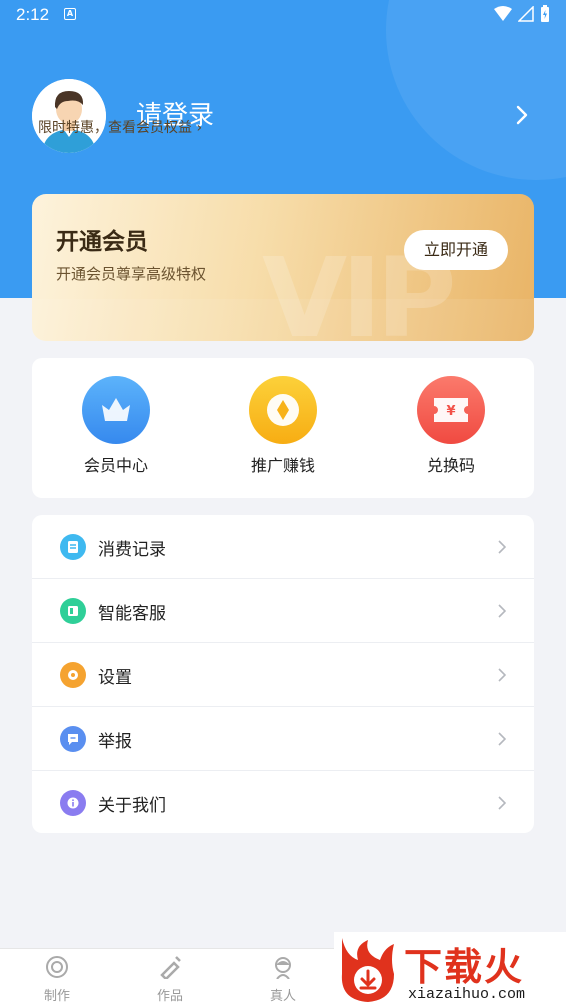  I want to click on watermark-text: 下载火, so click(464, 967).